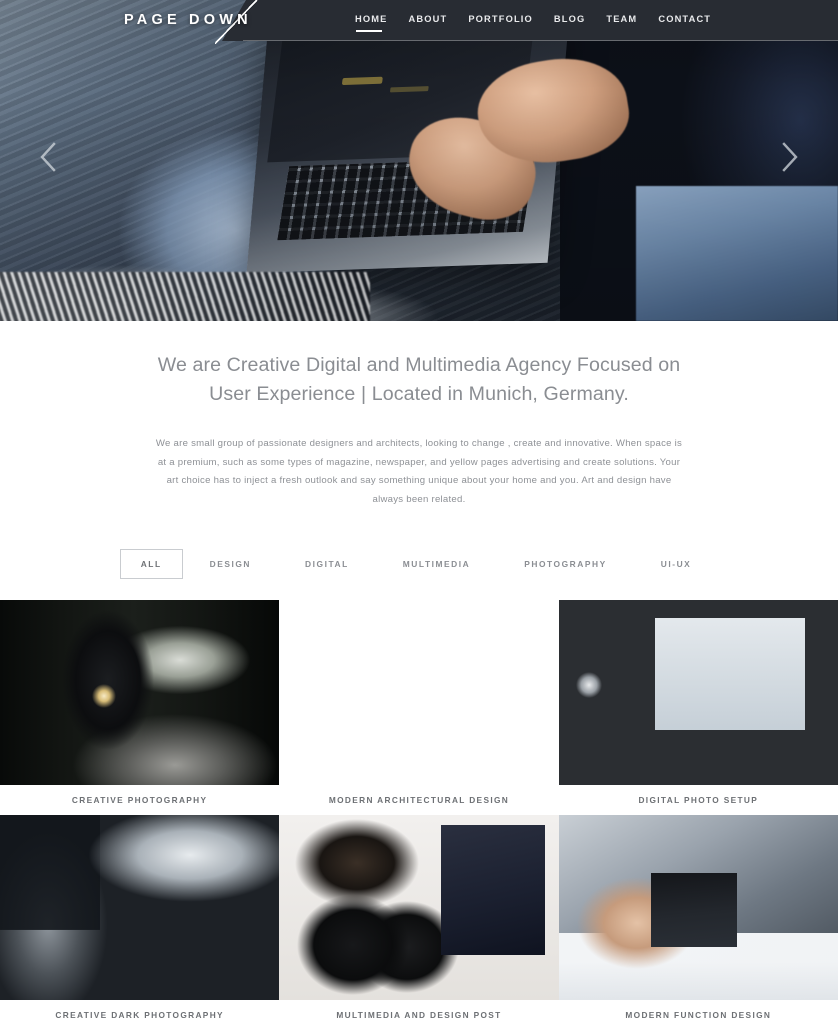 This screenshot has height=1024, width=838. I want to click on portfolio-item: DIGITAL PHOTO SETUP, so click(698, 707).